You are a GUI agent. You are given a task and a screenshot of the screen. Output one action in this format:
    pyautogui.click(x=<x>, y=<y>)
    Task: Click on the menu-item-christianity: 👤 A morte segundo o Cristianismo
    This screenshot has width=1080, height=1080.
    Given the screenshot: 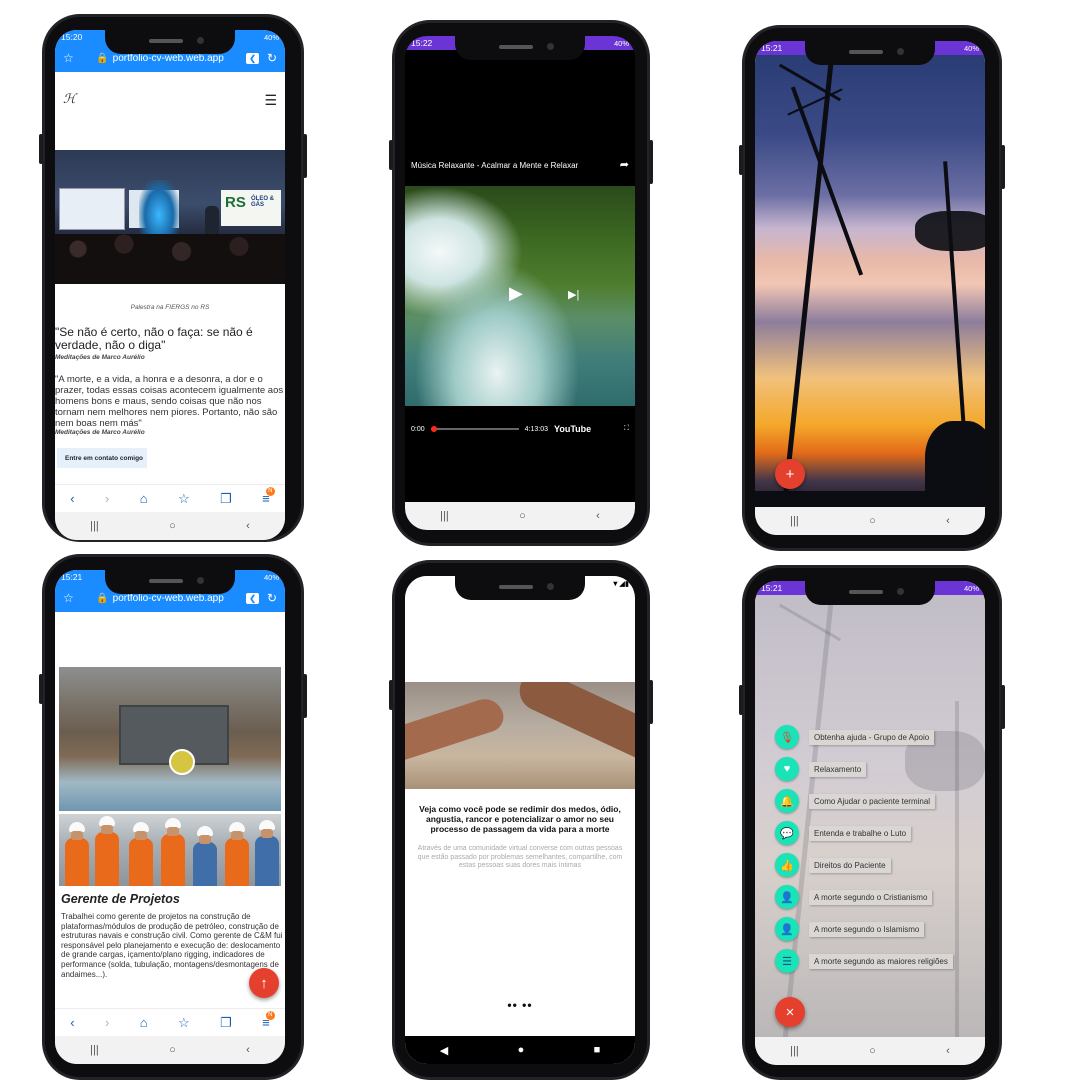 What is the action you would take?
    pyautogui.click(x=854, y=897)
    